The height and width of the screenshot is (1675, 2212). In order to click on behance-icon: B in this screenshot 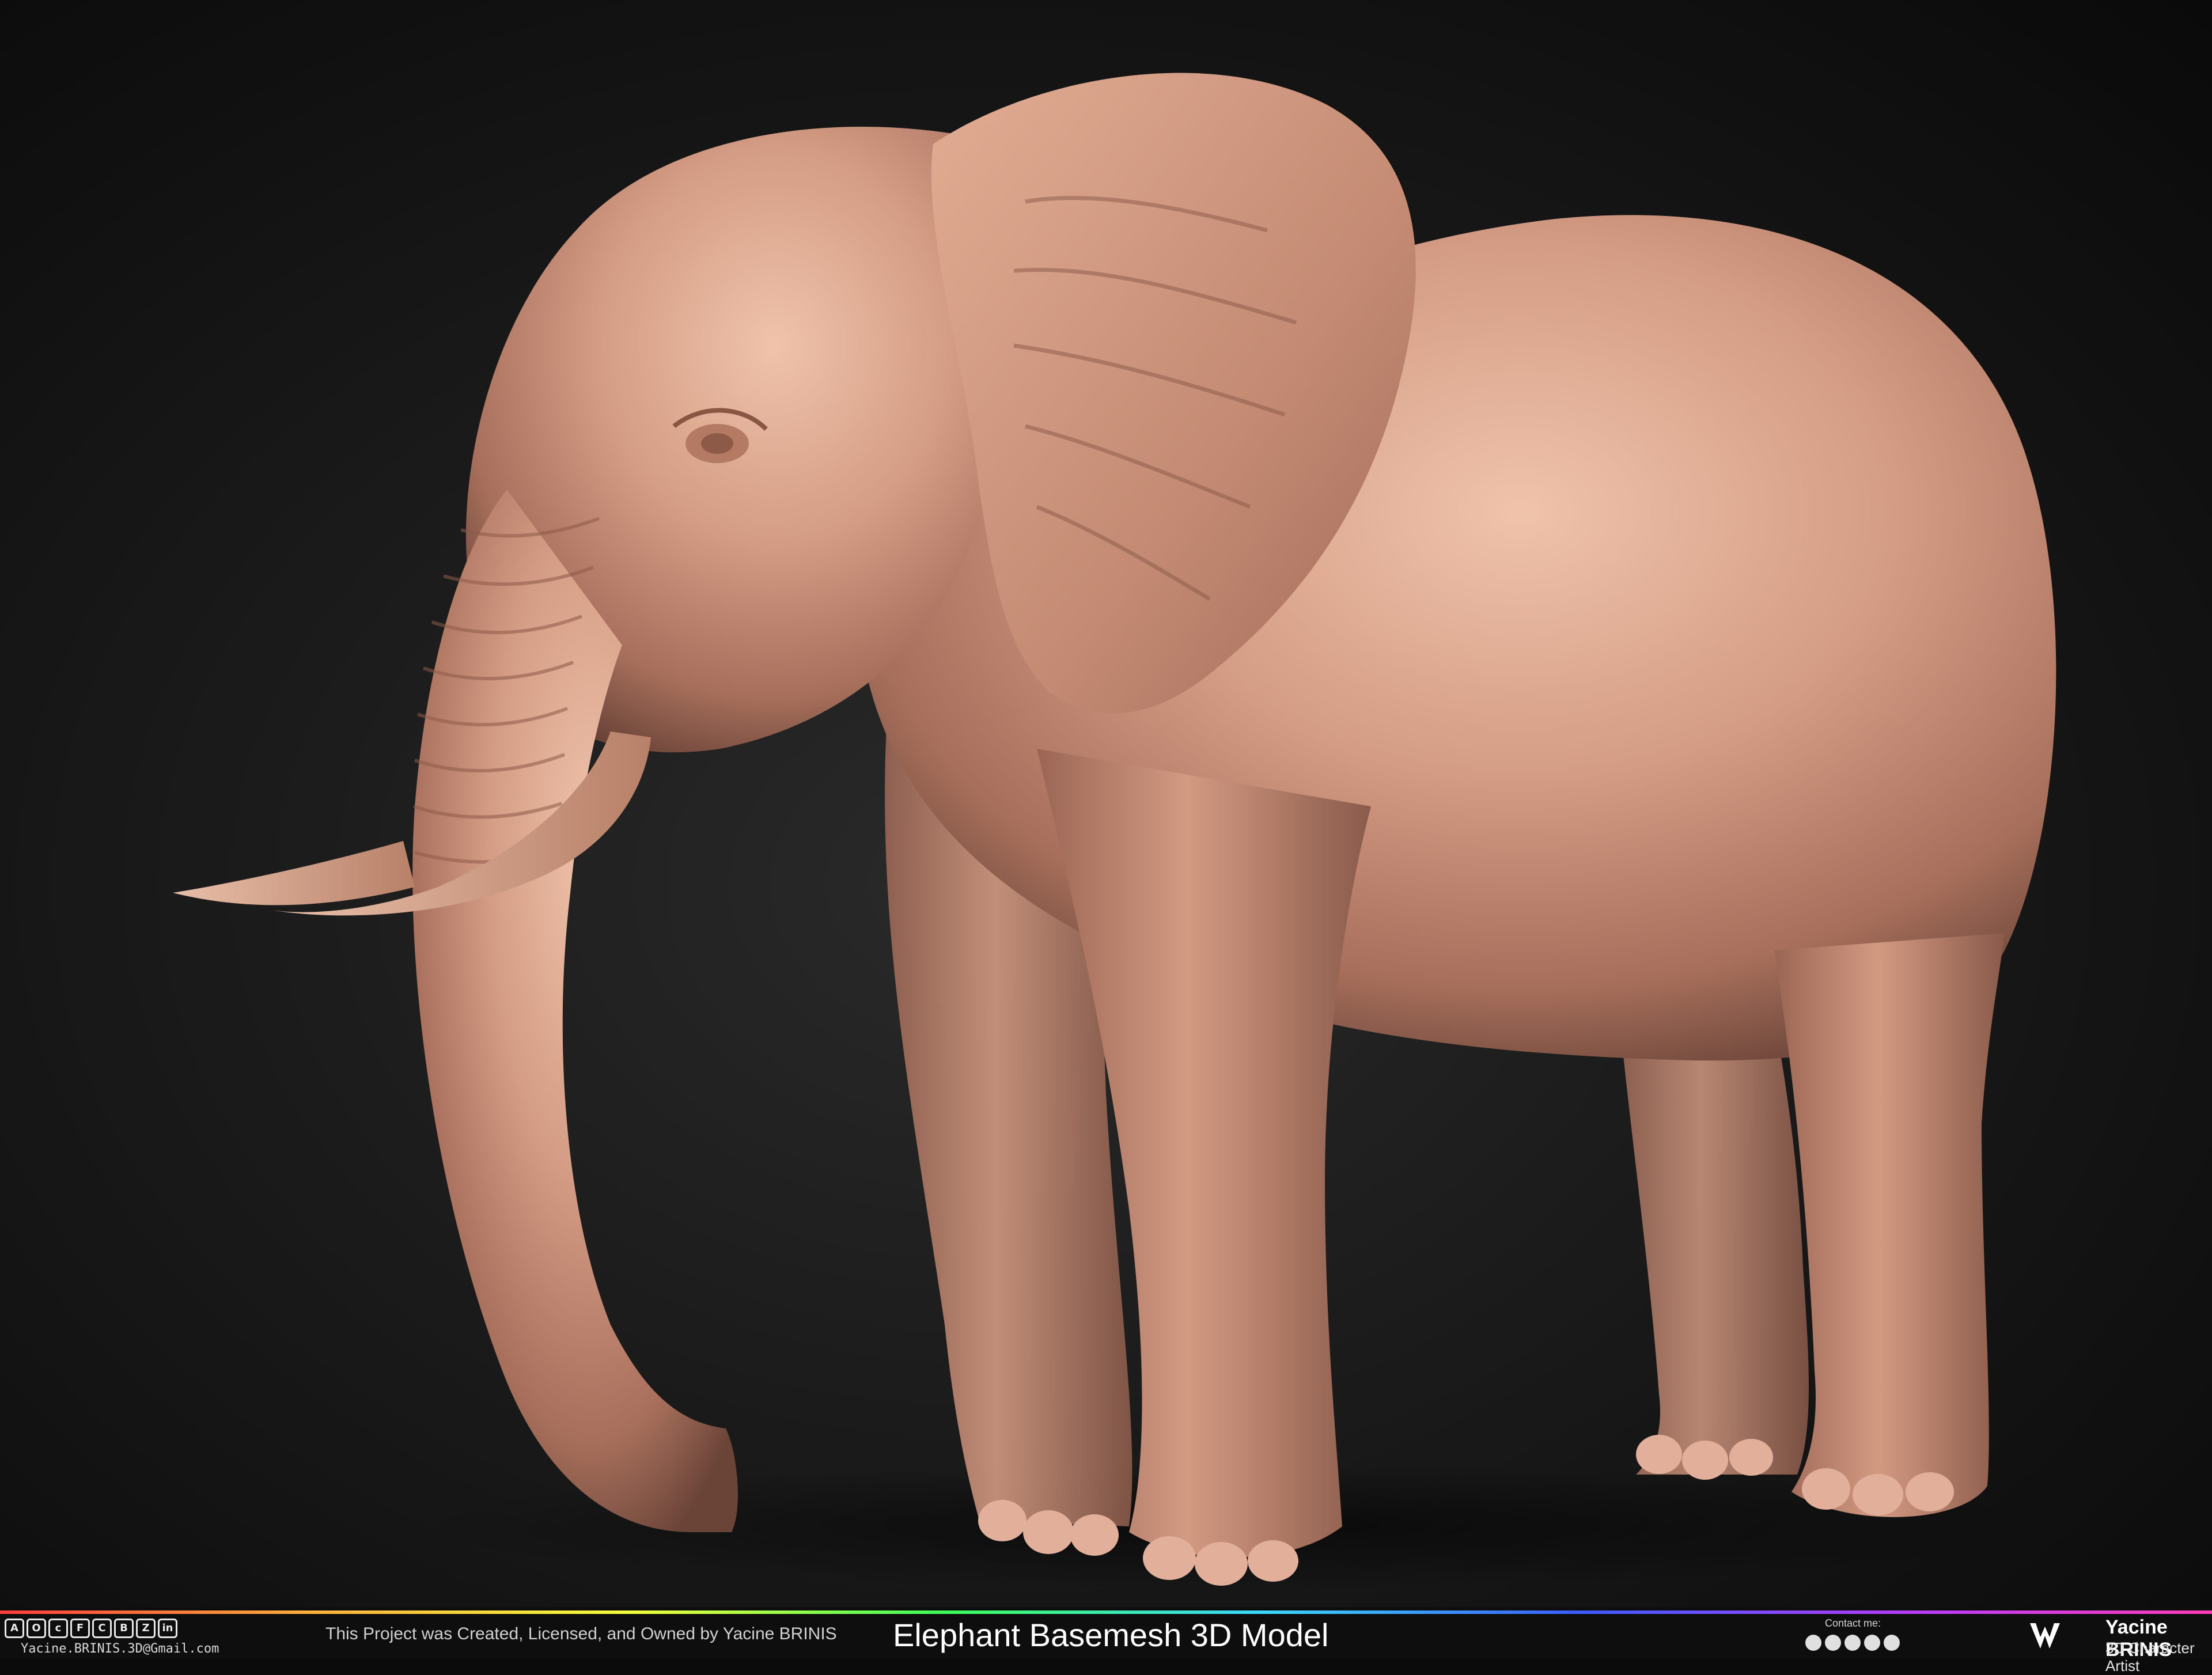, I will do `click(124, 1628)`.